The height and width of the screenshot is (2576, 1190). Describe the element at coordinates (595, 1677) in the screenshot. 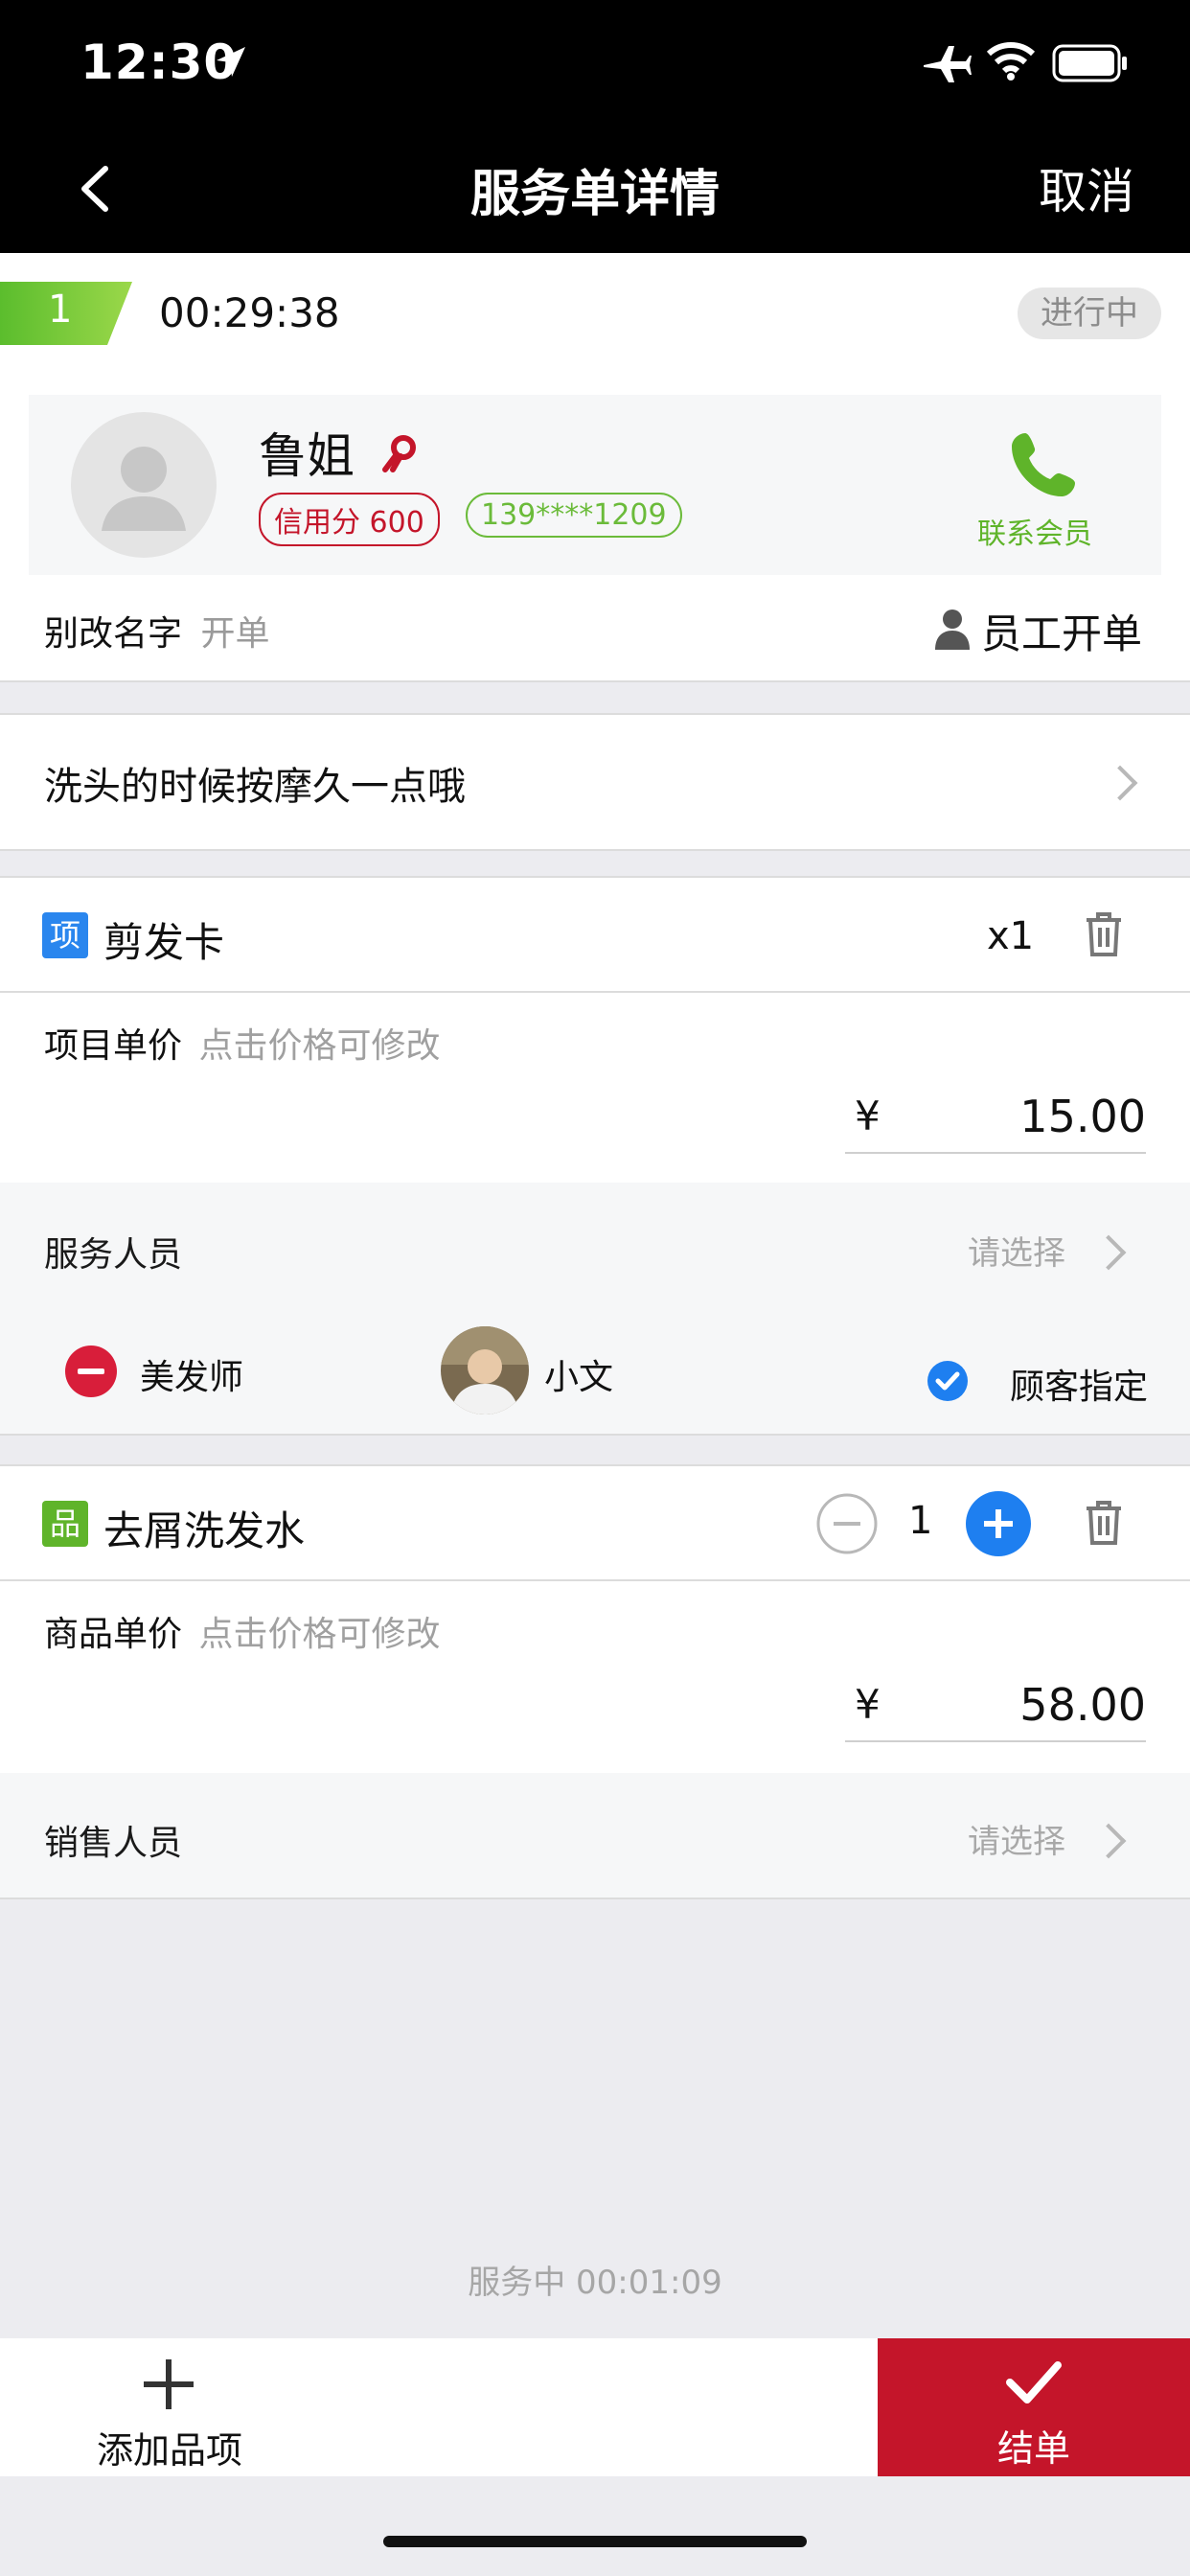

I see `product-price-section: 商品单价 点击价格可修改 ¥ 58.00` at that location.